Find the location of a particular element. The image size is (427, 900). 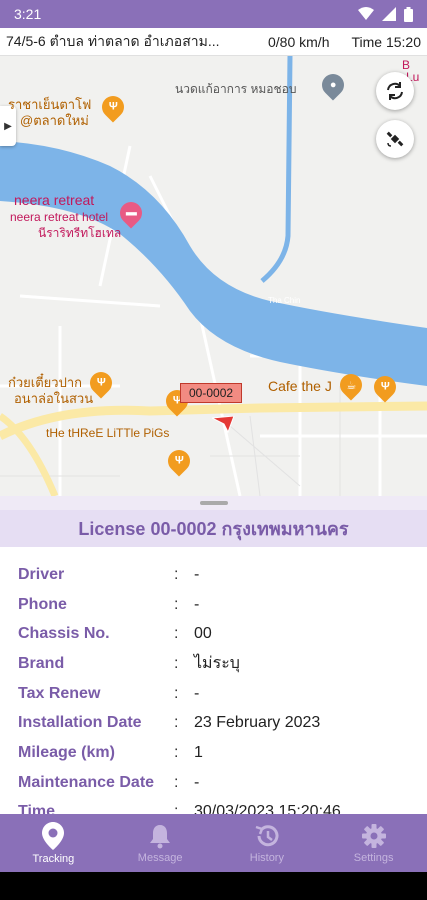

detail-key: Mileage (km) is located at coordinates (66, 752).